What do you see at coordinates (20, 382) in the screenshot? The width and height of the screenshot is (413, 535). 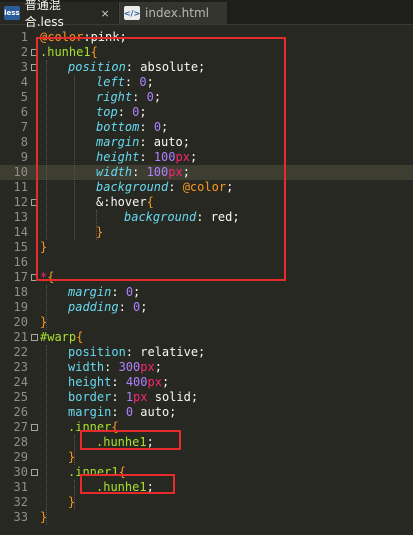 I see `line-number: 24` at bounding box center [20, 382].